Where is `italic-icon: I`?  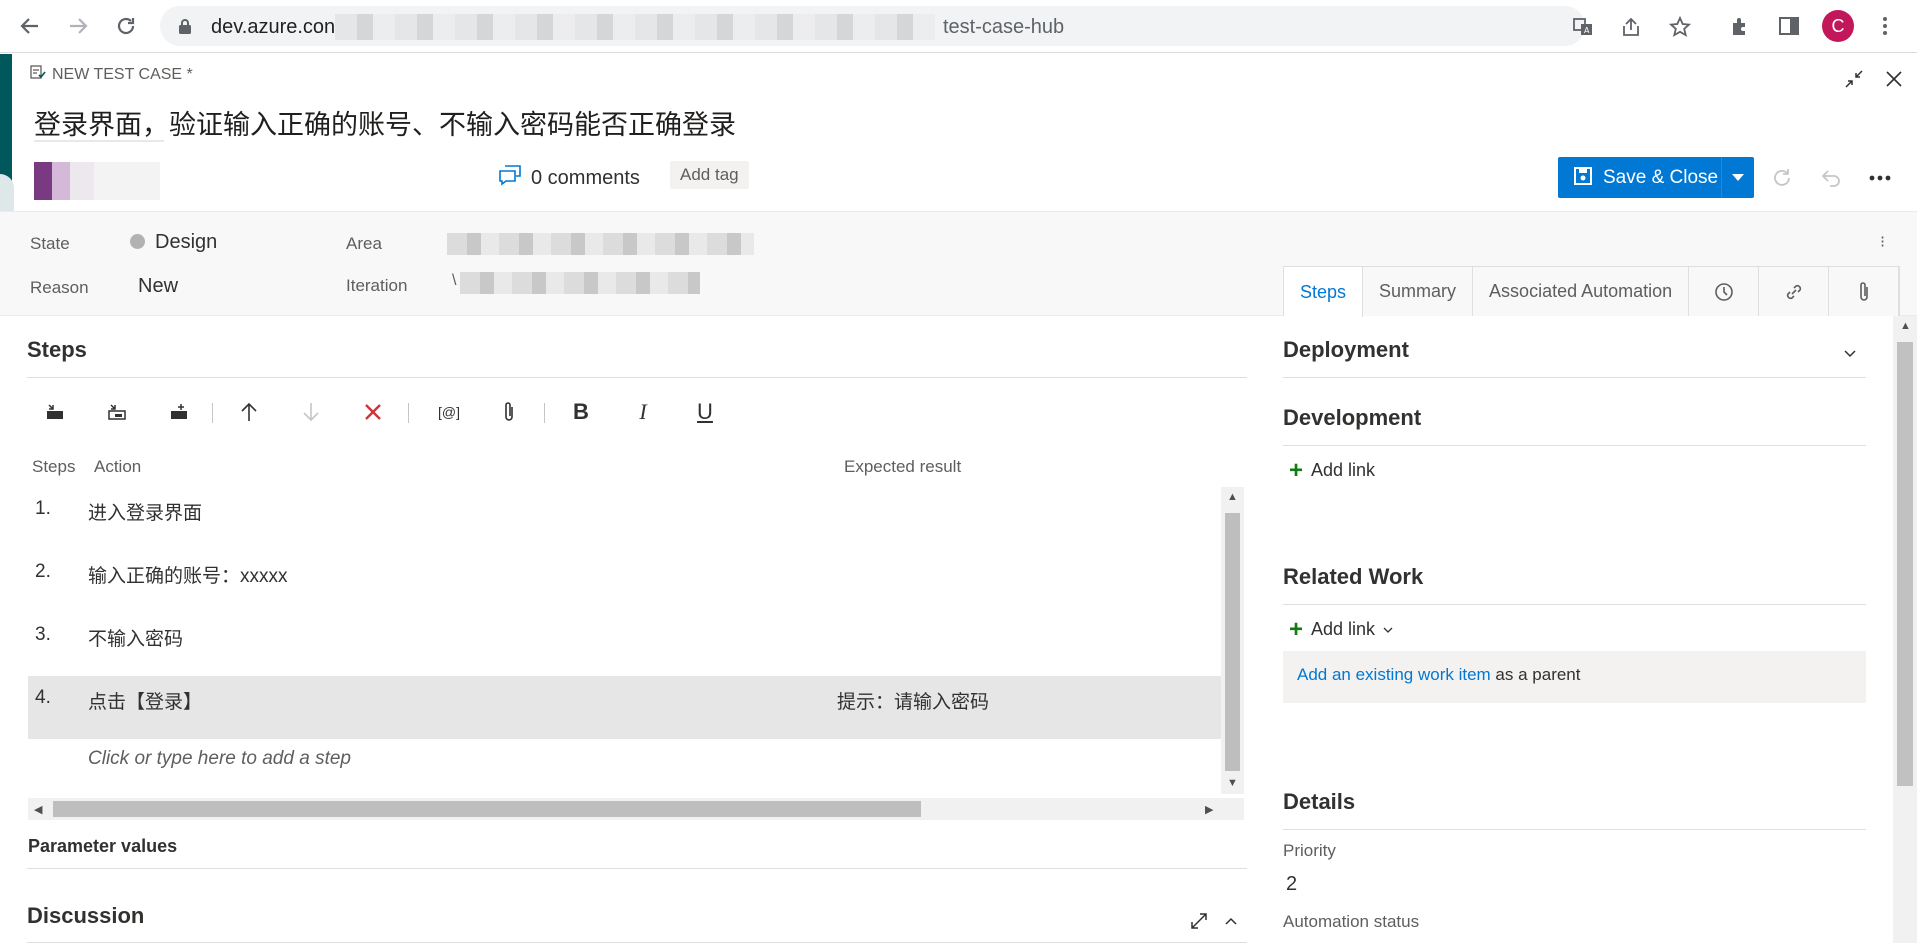
italic-icon: I is located at coordinates (643, 412).